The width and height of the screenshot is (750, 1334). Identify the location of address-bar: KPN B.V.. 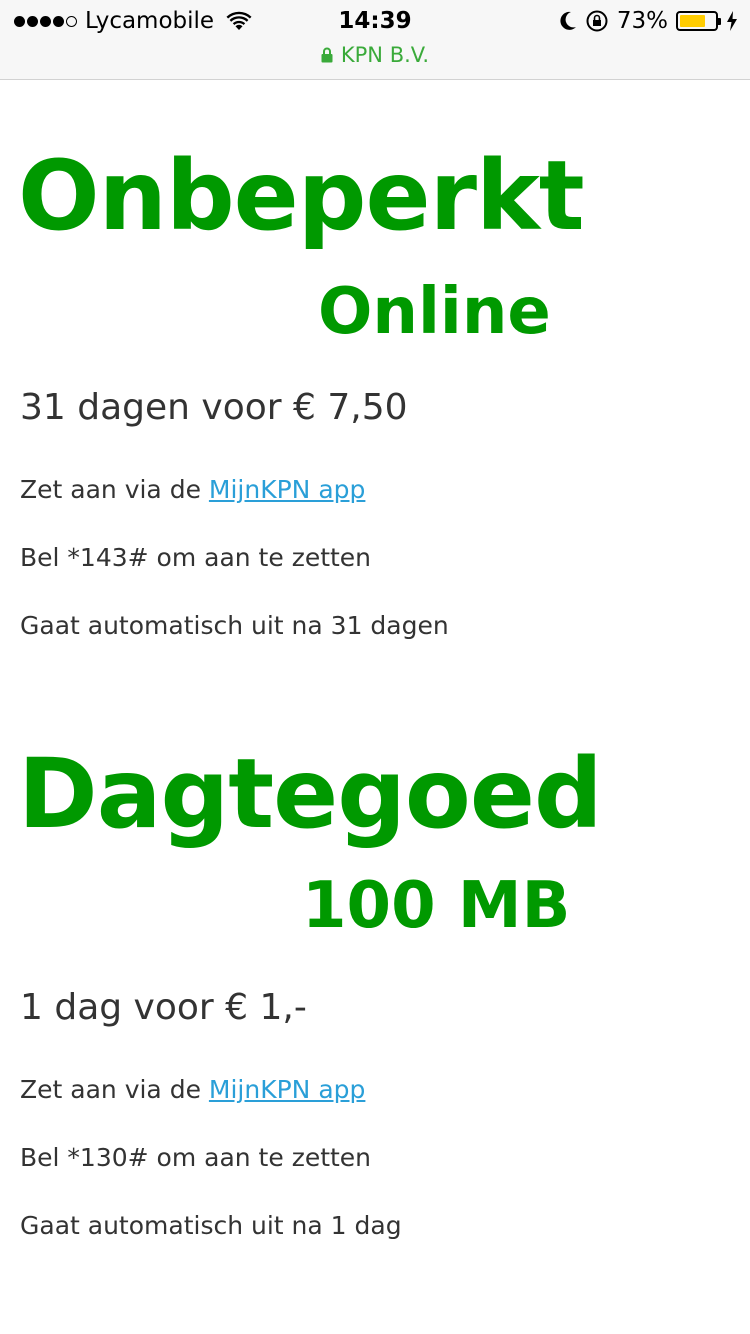
(375, 55).